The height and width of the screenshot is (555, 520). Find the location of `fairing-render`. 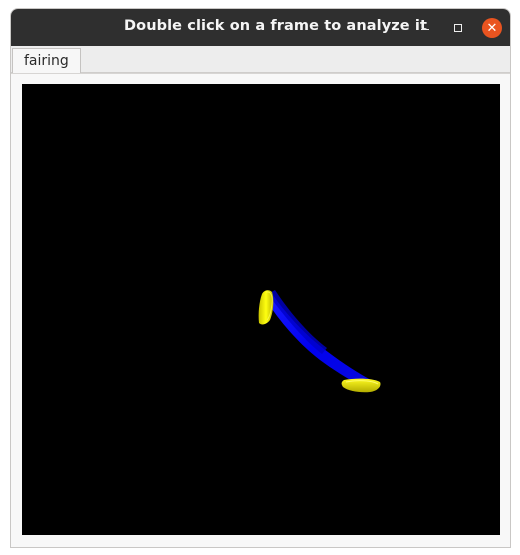

fairing-render is located at coordinates (319, 341).